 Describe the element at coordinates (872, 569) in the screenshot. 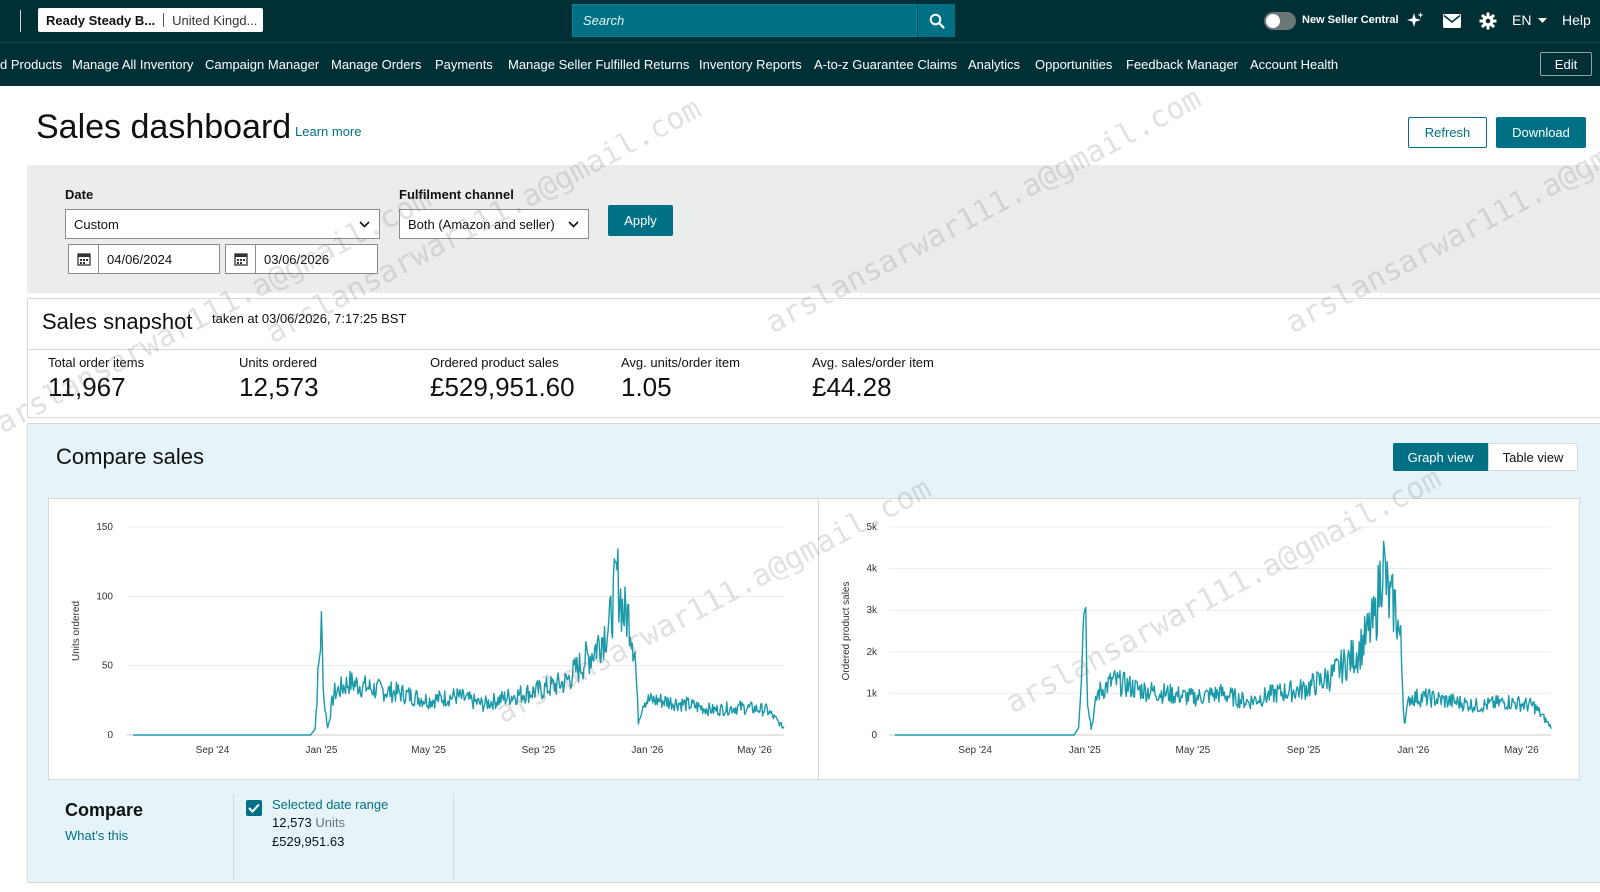

I see `y-tick-label: 4k` at that location.